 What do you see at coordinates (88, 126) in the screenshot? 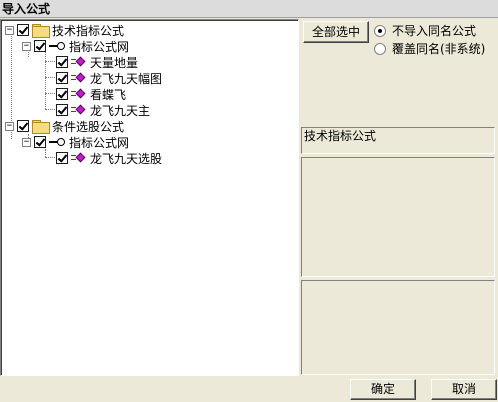
I see `tree-node-label: 条件选股公式` at bounding box center [88, 126].